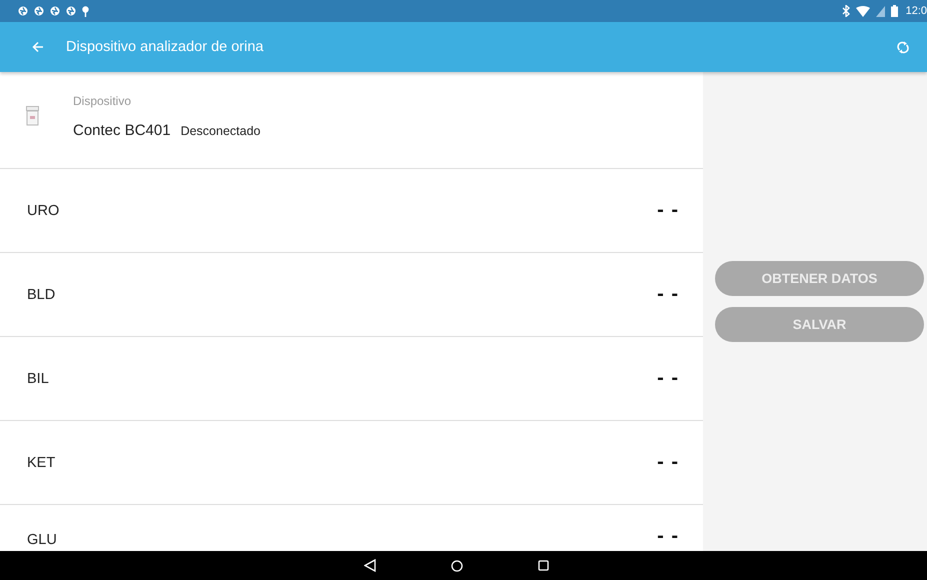  I want to click on home-icon, so click(457, 566).